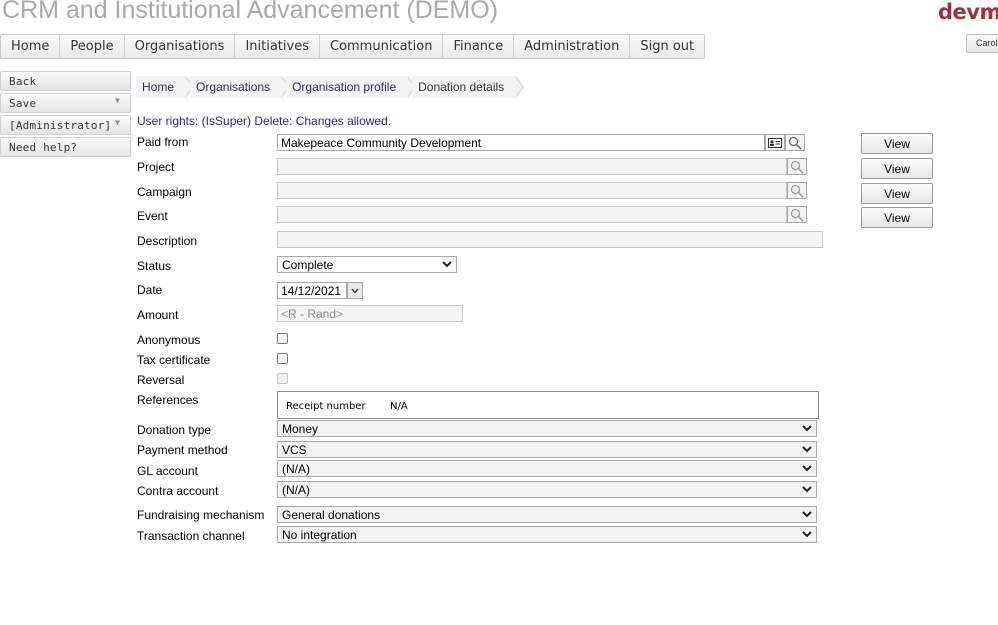  What do you see at coordinates (43, 147) in the screenshot?
I see `help-label: Need help?` at bounding box center [43, 147].